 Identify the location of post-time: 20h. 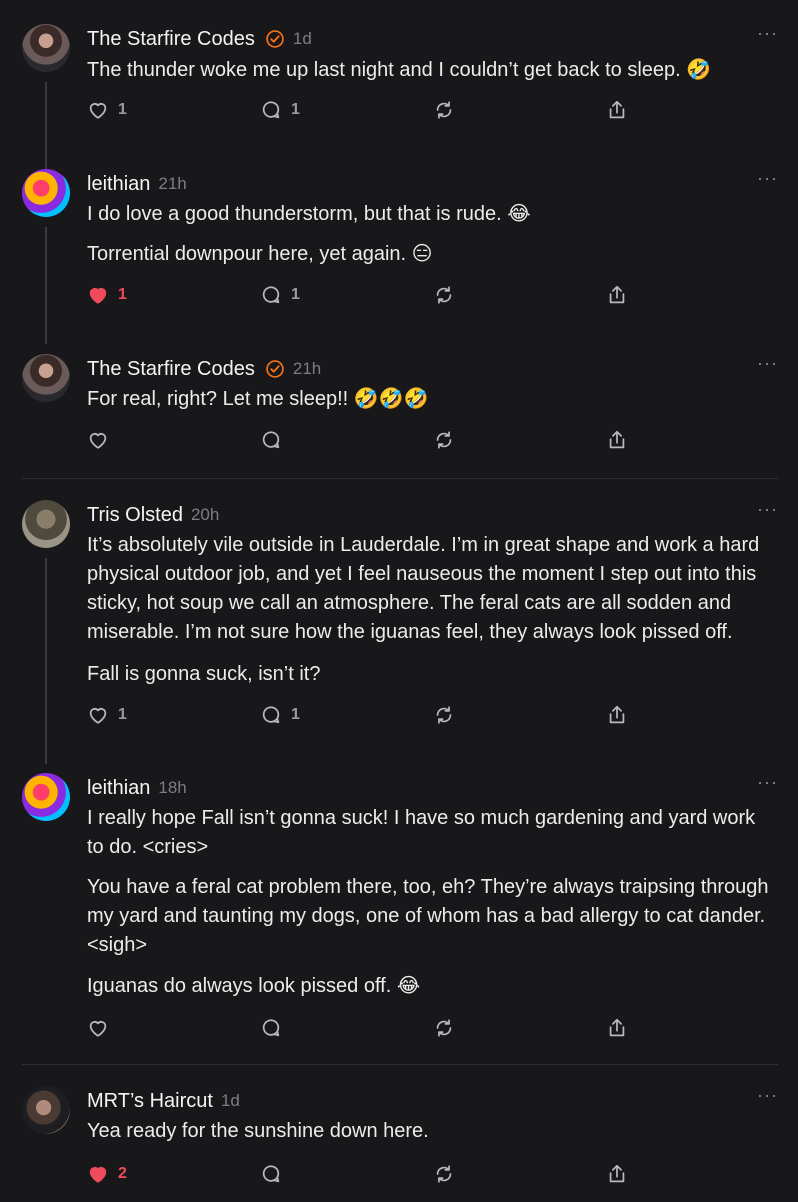
(205, 514).